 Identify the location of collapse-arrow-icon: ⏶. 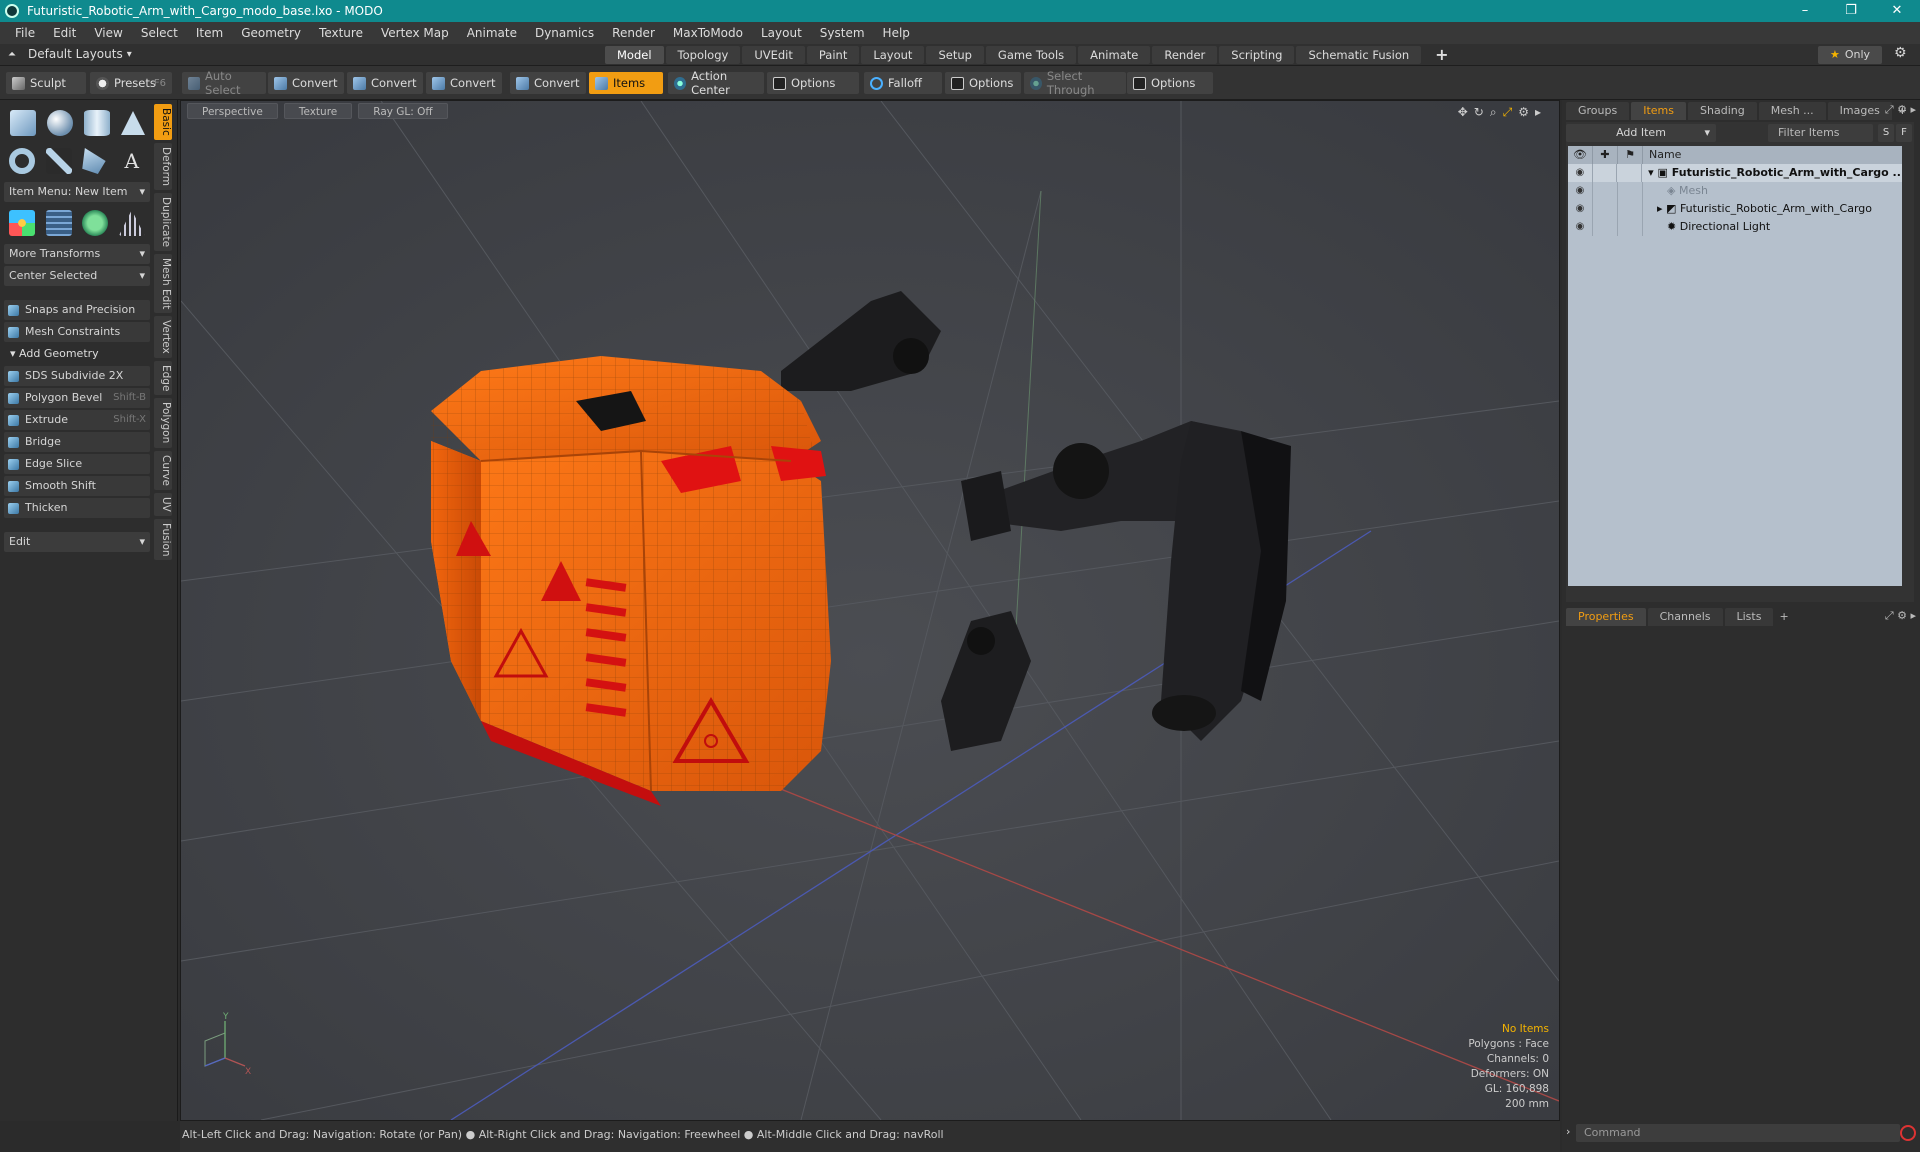
(12, 54).